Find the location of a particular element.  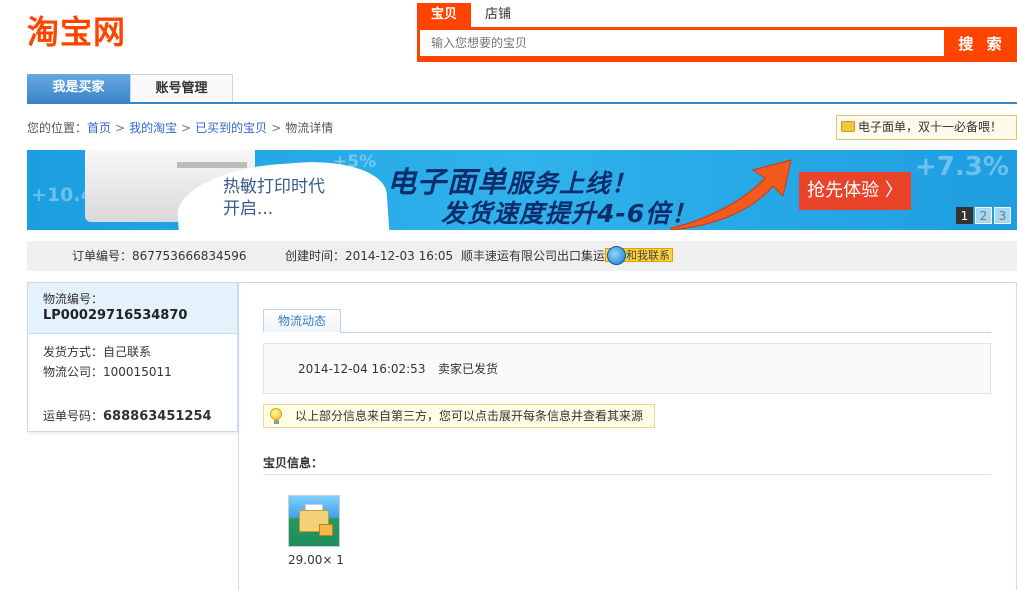

waybill-value: 688863451254 is located at coordinates (157, 416).